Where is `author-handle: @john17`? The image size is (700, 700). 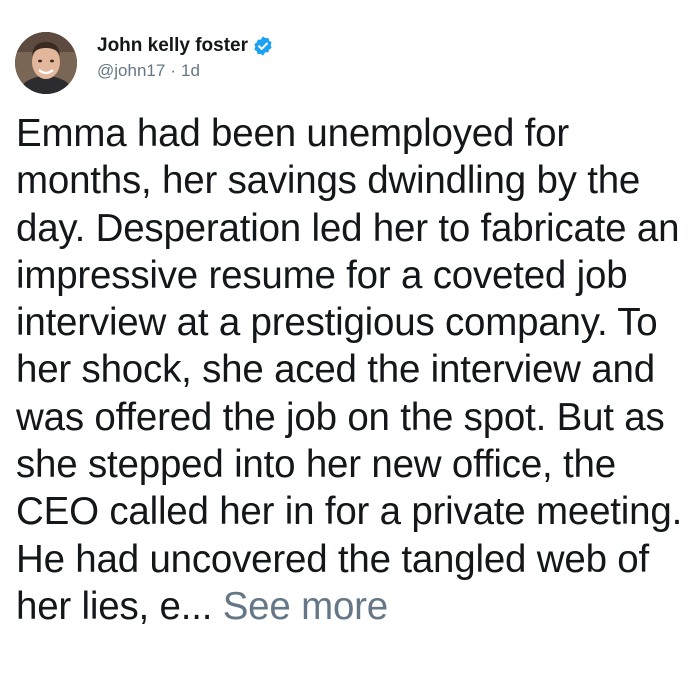 author-handle: @john17 is located at coordinates (131, 71).